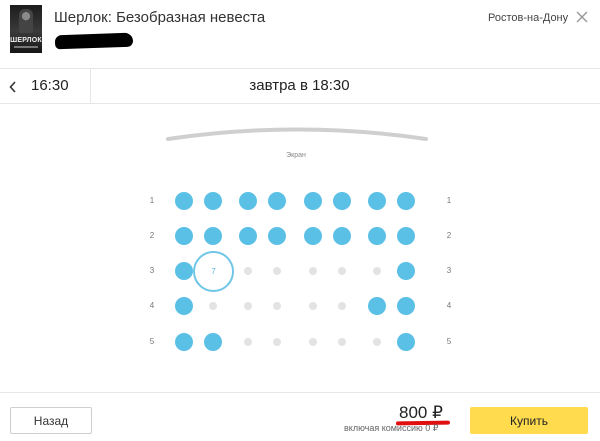 Image resolution: width=600 pixels, height=441 pixels. What do you see at coordinates (297, 134) in the screenshot?
I see `screen-arc` at bounding box center [297, 134].